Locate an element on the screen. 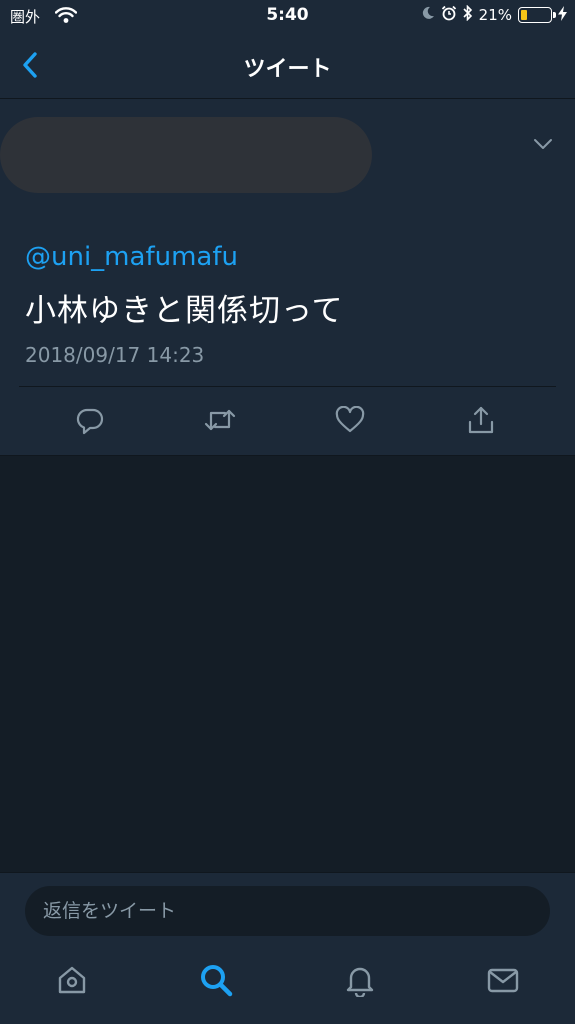 Image resolution: width=575 pixels, height=1024 pixels. mail-icon is located at coordinates (503, 982).